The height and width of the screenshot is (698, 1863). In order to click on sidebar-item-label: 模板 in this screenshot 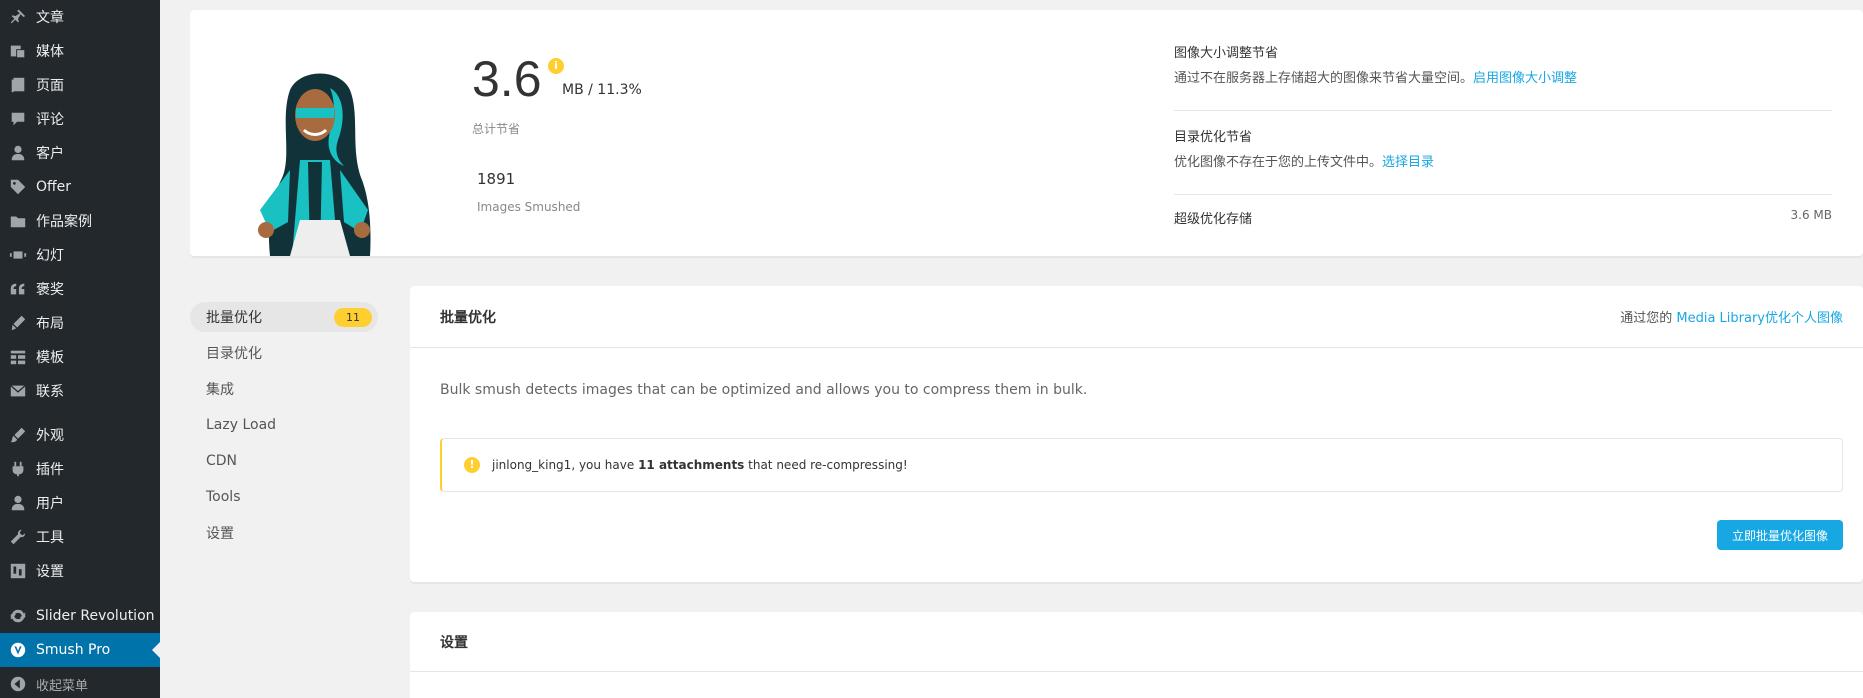, I will do `click(50, 358)`.